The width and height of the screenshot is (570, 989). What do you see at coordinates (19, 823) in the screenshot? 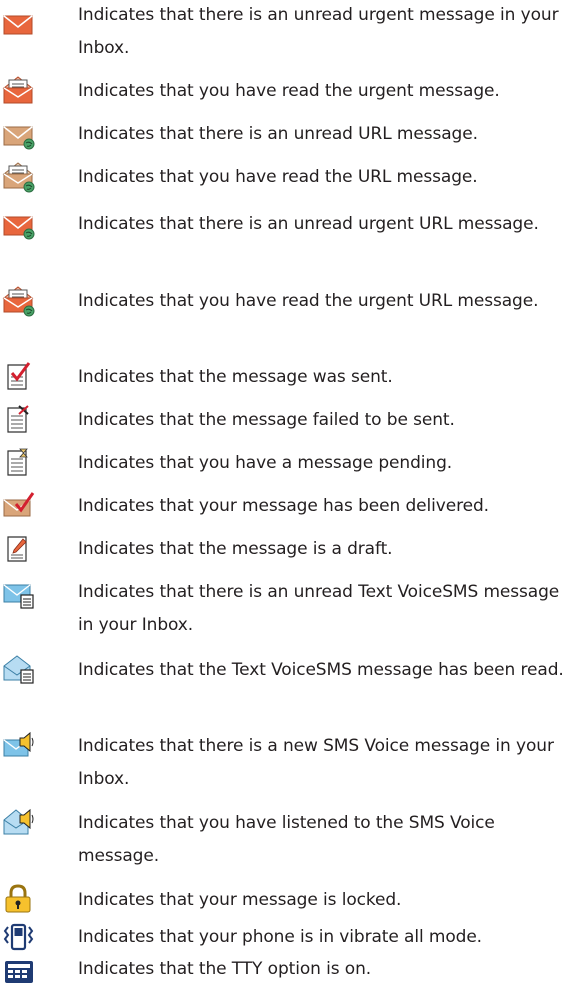
I see `sms-voice-listened-icon` at bounding box center [19, 823].